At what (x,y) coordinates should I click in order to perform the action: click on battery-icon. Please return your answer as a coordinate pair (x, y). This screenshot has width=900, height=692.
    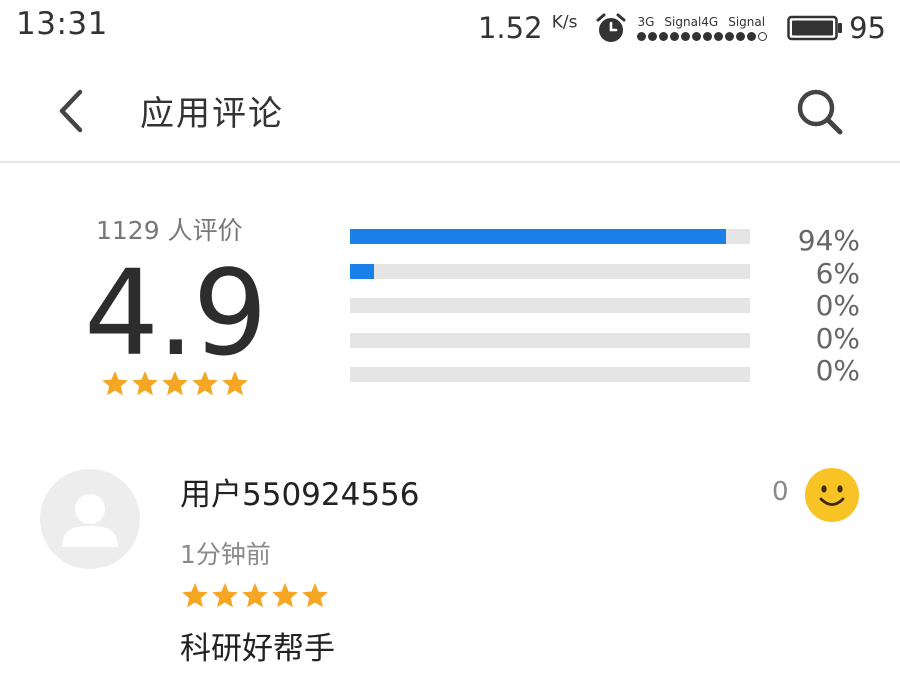
    Looking at the image, I should click on (815, 28).